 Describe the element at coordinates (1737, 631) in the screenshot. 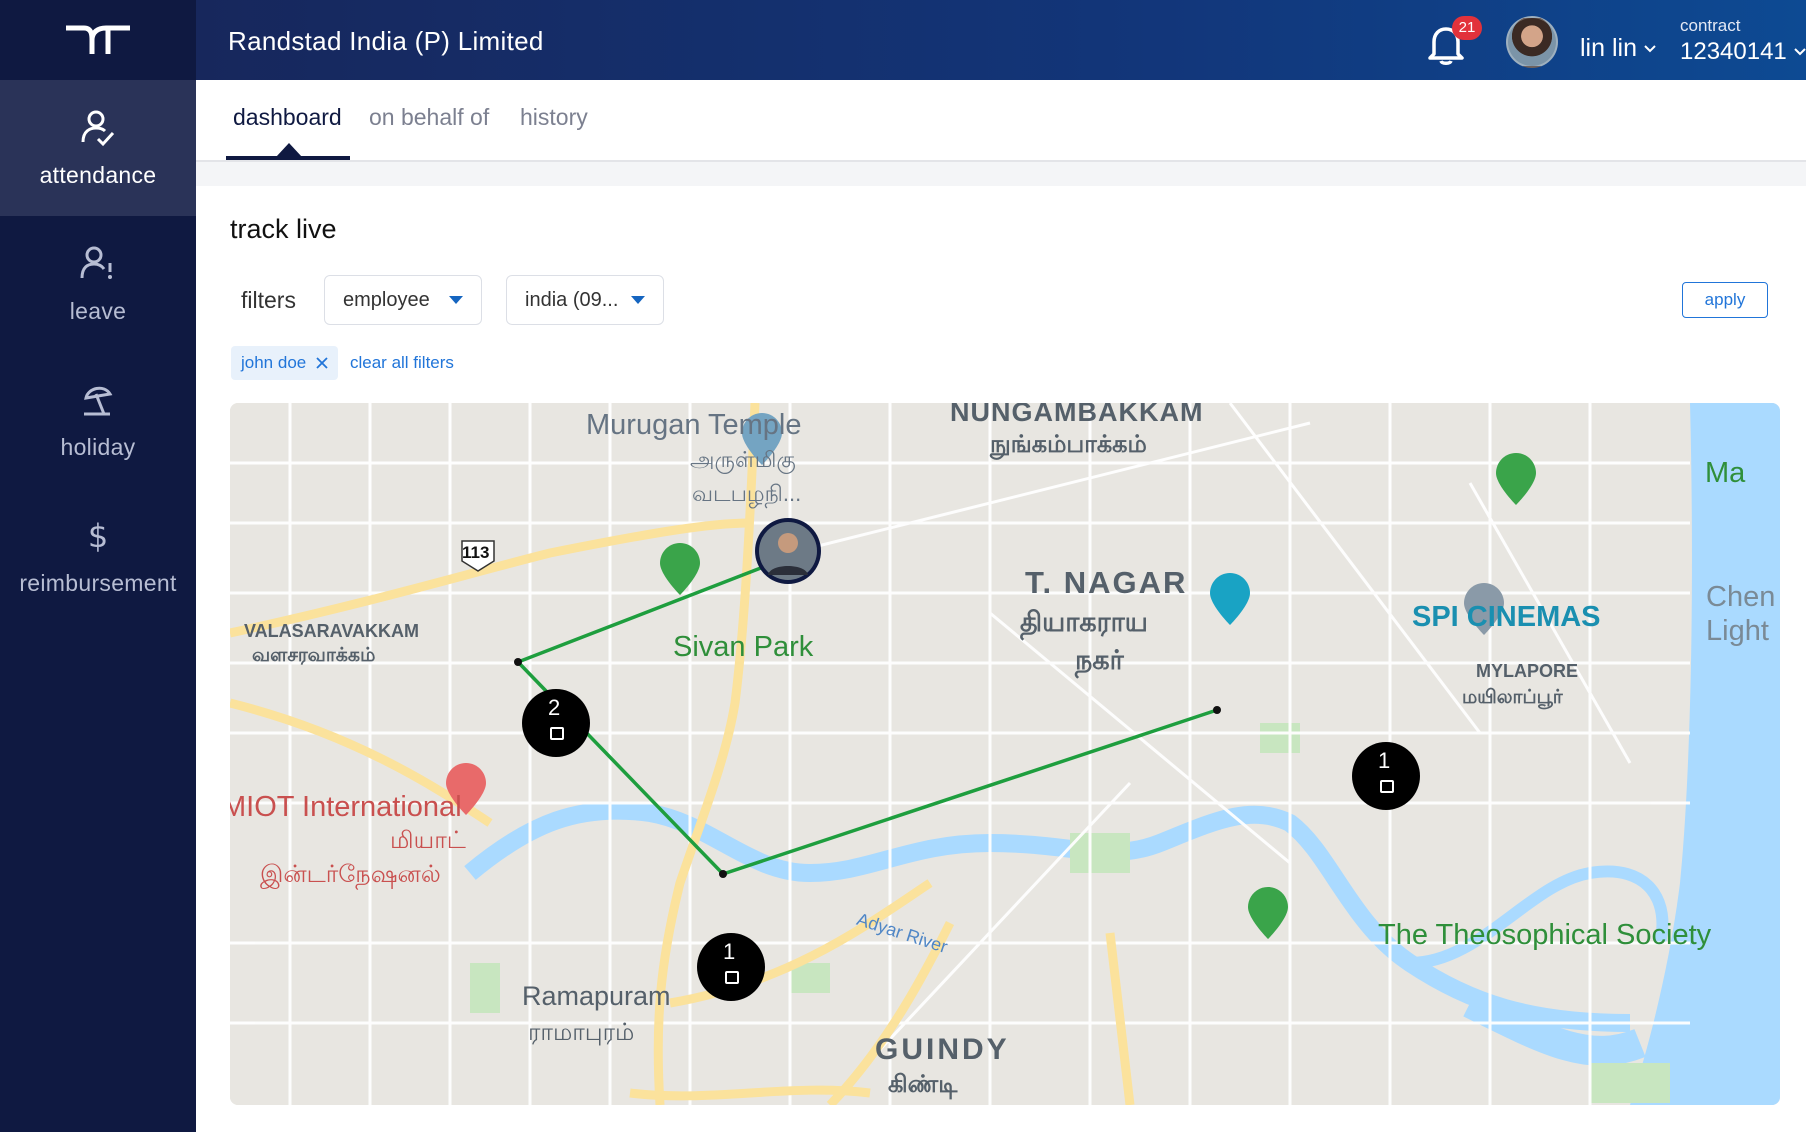

I see `poi-chennai-lighthouse-2: Light` at that location.